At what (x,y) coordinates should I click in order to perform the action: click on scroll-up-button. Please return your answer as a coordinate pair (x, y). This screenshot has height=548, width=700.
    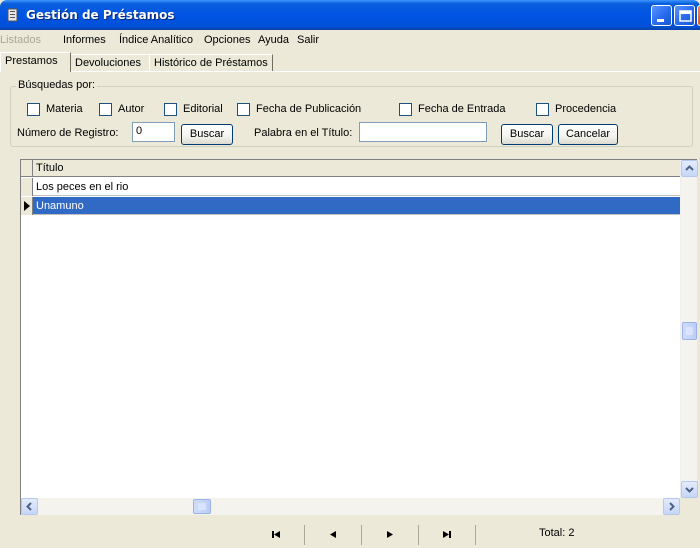
    Looking at the image, I should click on (689, 168).